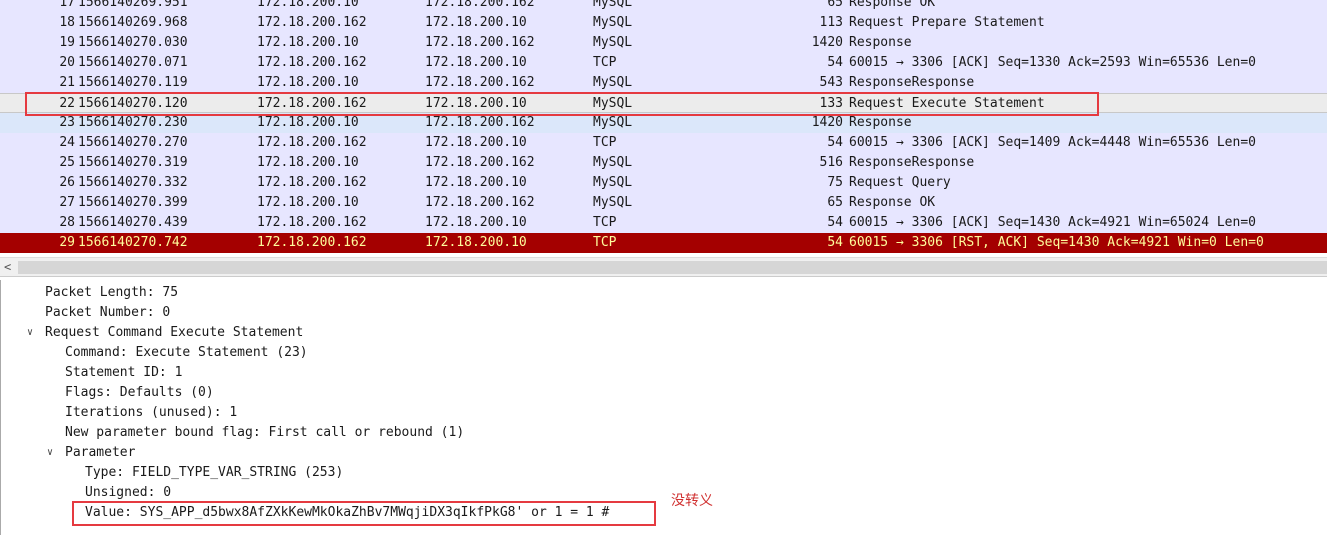 The image size is (1327, 535). What do you see at coordinates (214, 473) in the screenshot?
I see `detail-line: Type: FIELD_TYPE_VAR_STRING (253)` at bounding box center [214, 473].